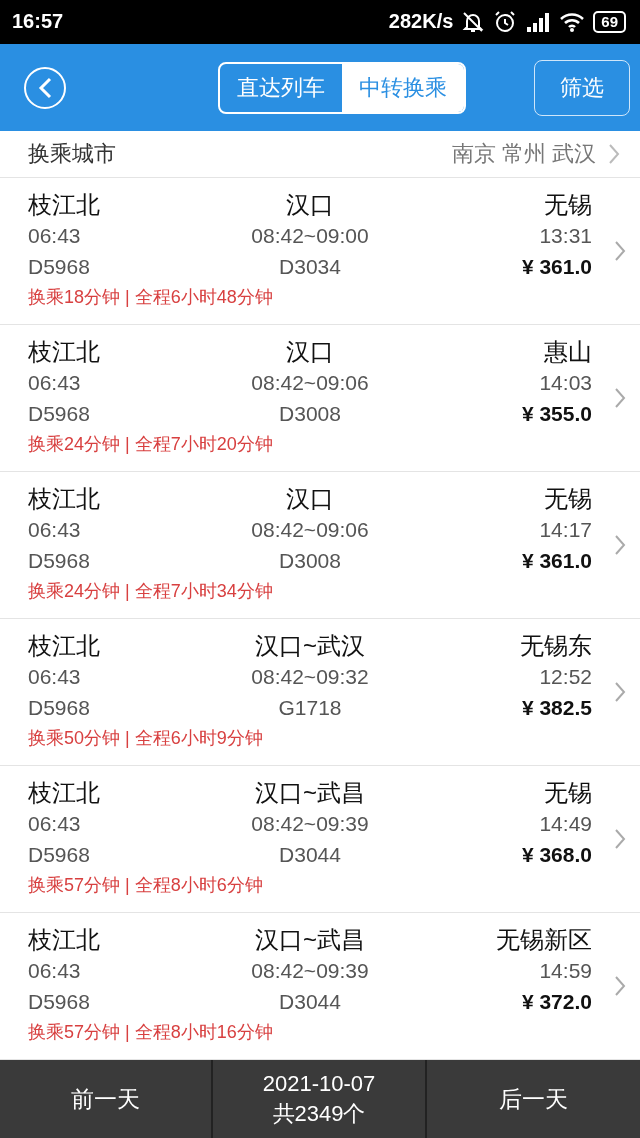 The image size is (640, 1138). I want to click on arrival-station: 无锡东, so click(555, 646).